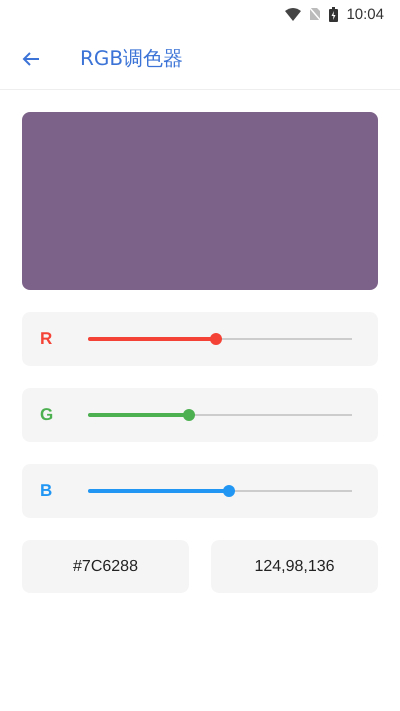  Describe the element at coordinates (365, 14) in the screenshot. I see `status-time: 10:04` at that location.